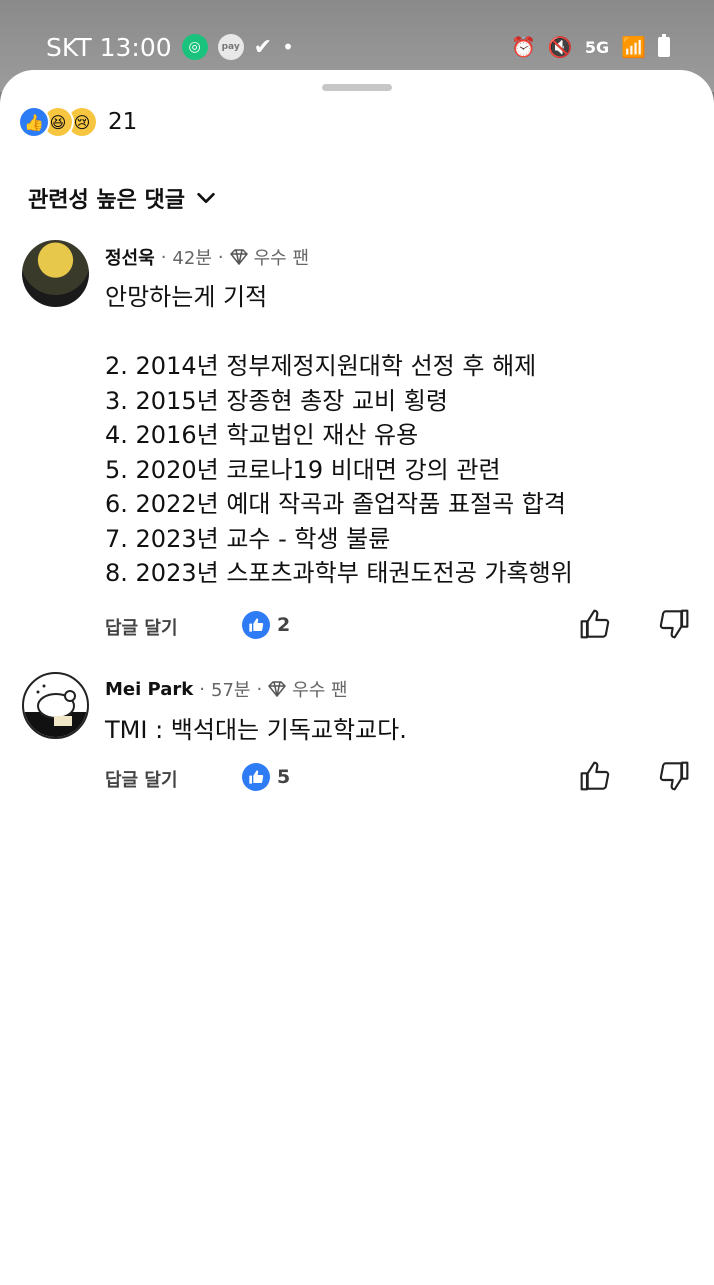  Describe the element at coordinates (192, 258) in the screenshot. I see `comment-time: 42분` at that location.